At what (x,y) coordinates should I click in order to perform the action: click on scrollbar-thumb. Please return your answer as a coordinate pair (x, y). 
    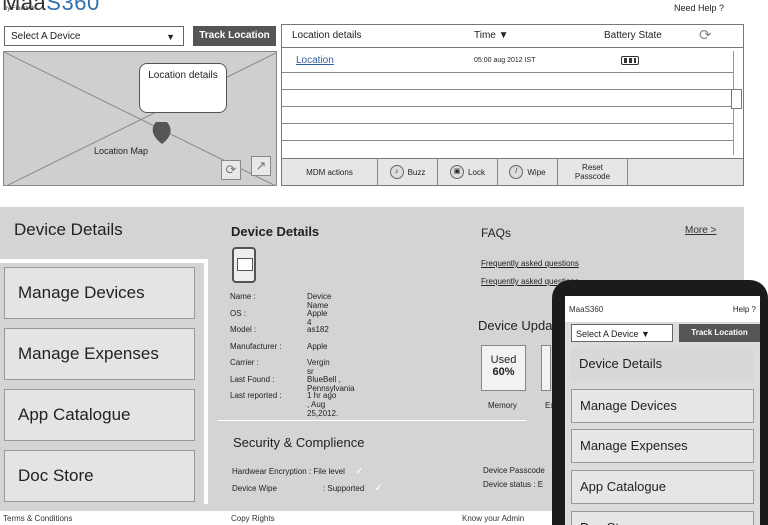
    Looking at the image, I should click on (736, 99).